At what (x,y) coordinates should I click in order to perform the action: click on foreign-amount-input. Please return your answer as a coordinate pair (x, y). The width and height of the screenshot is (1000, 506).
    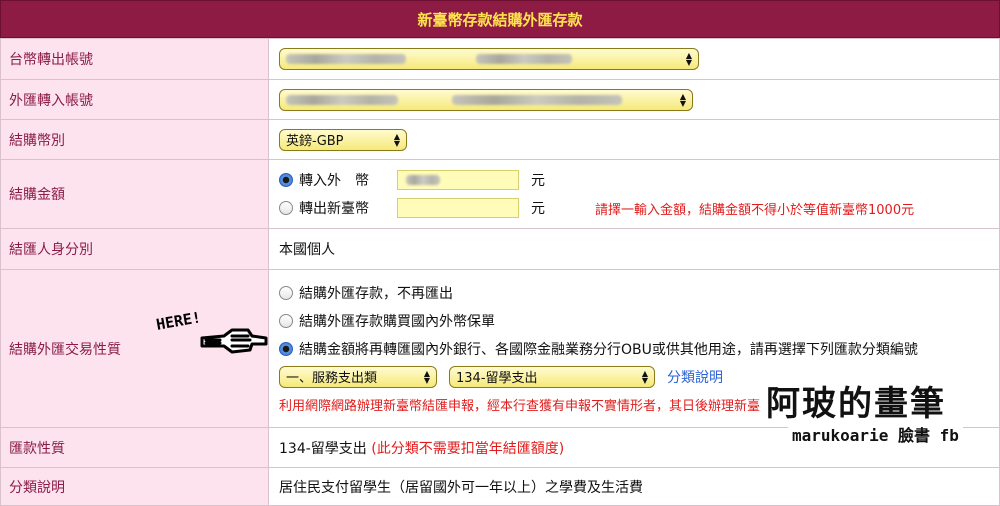
    Looking at the image, I should click on (458, 180).